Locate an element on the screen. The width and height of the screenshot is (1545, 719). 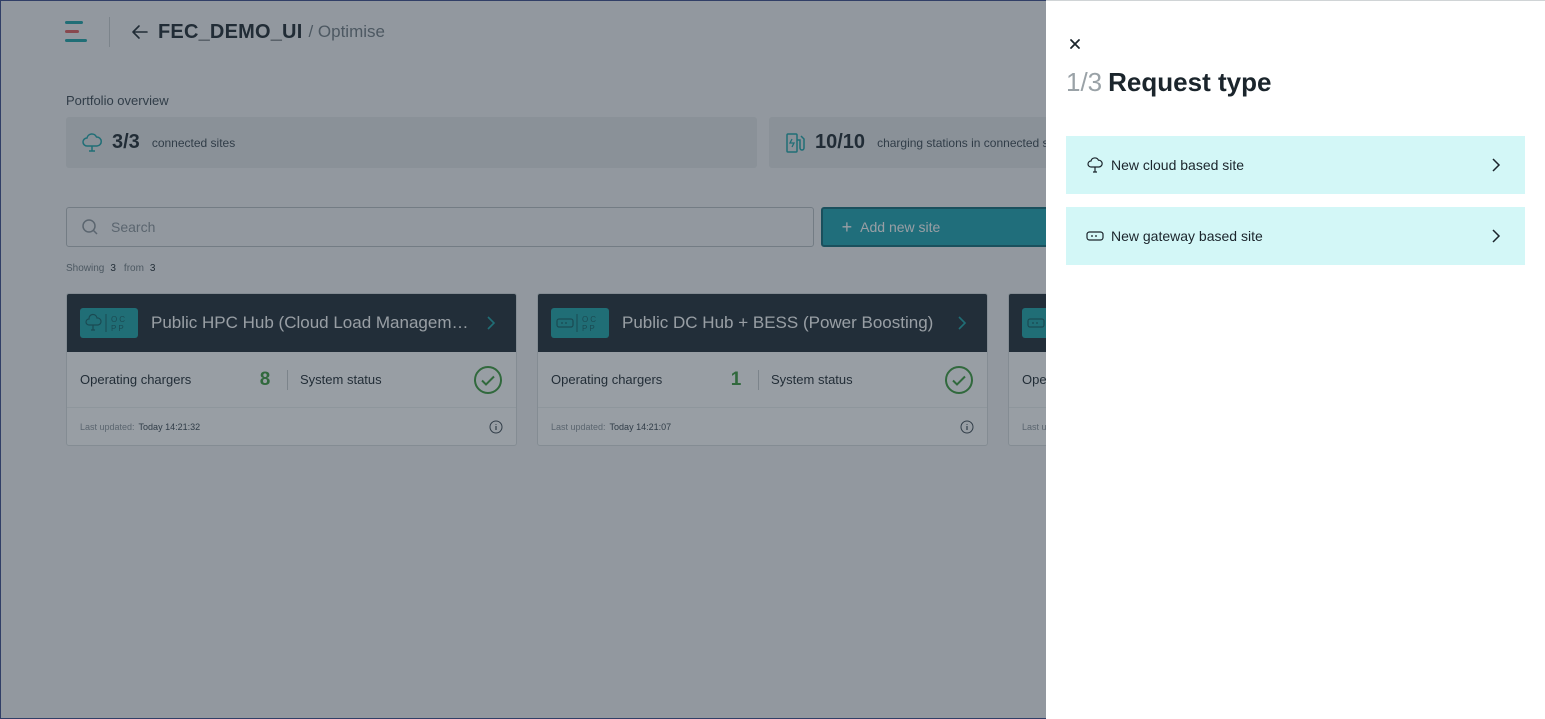
option-label: New cloud based site is located at coordinates (1178, 165).